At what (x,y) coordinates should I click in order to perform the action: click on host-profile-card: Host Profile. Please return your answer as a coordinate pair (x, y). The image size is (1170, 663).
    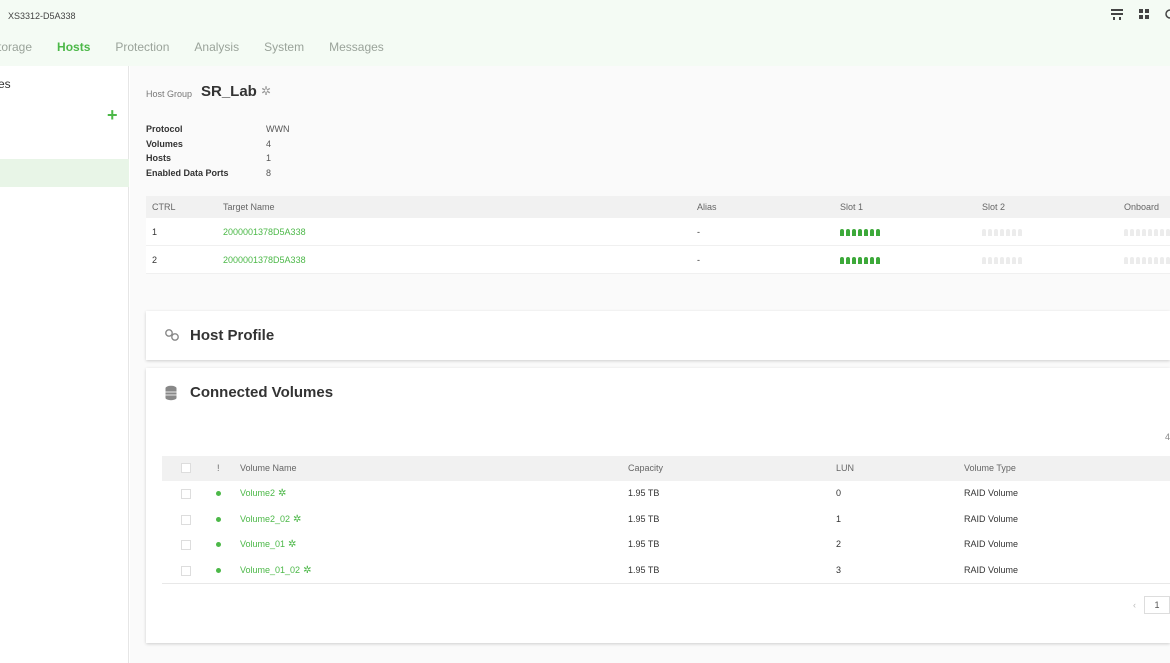
    Looking at the image, I should click on (658, 335).